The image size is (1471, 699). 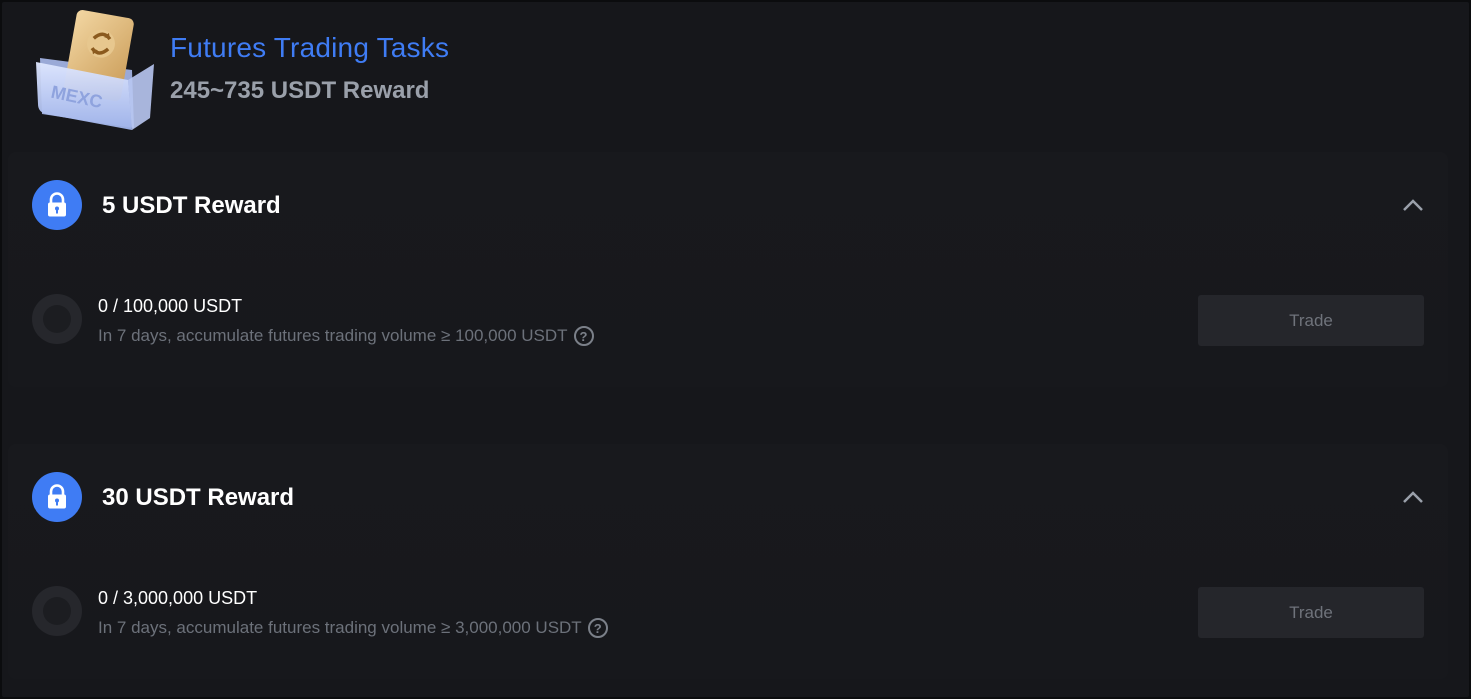 What do you see at coordinates (170, 306) in the screenshot?
I see `task-progress: 0 / 100,000 USDT` at bounding box center [170, 306].